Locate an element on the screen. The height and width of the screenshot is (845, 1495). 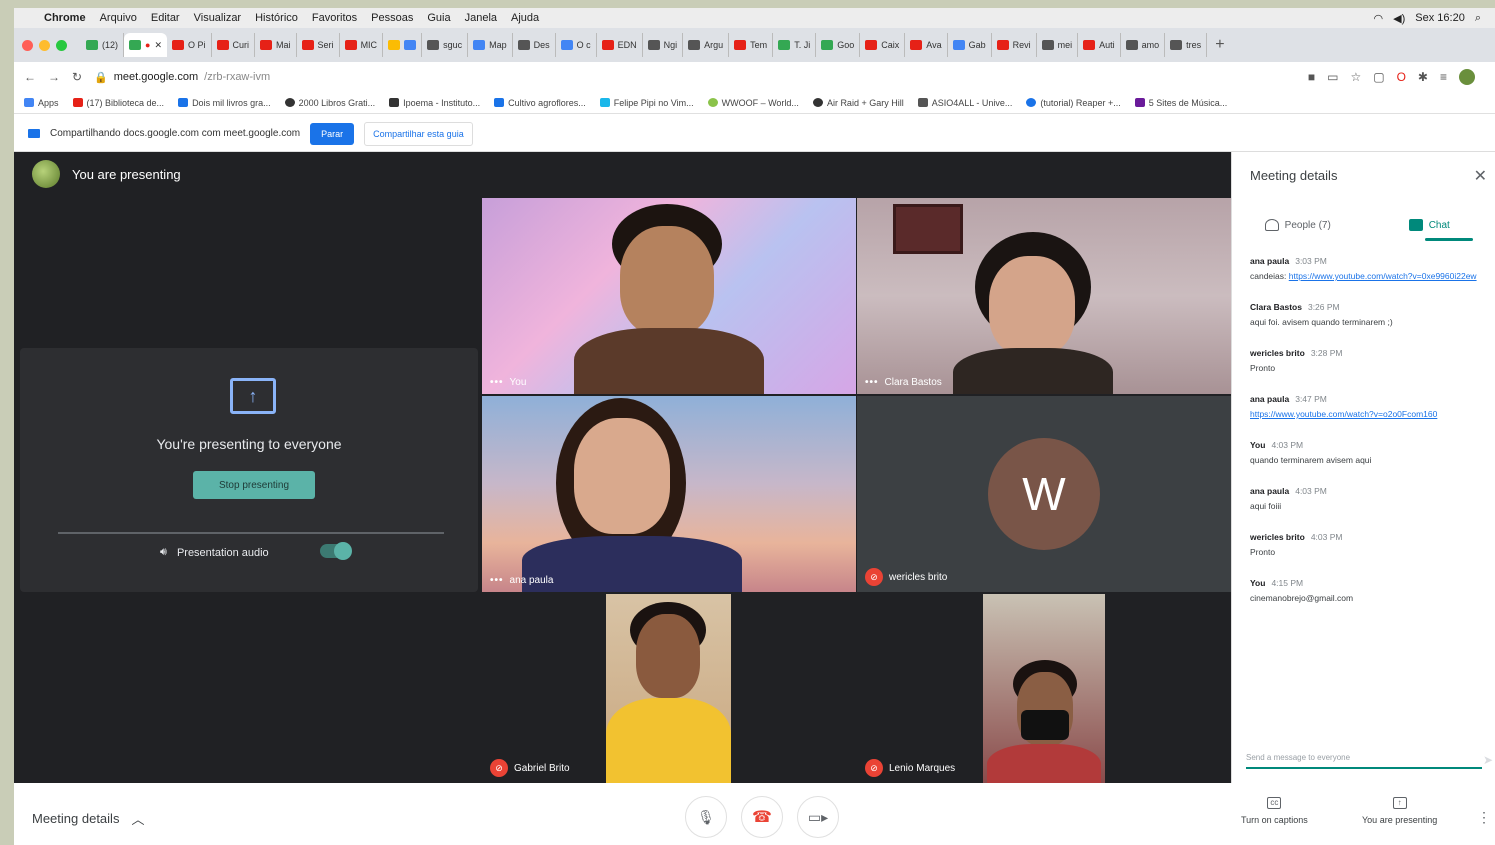
maximize-window-button is located at coordinates (61, 45).